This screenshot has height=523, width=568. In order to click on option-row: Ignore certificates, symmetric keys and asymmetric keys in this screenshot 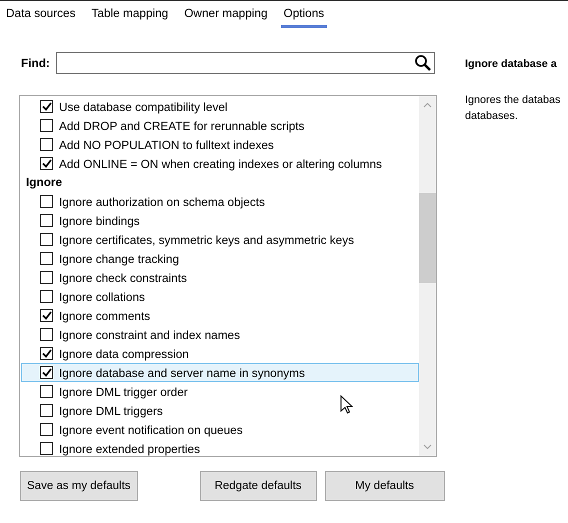, I will do `click(220, 239)`.